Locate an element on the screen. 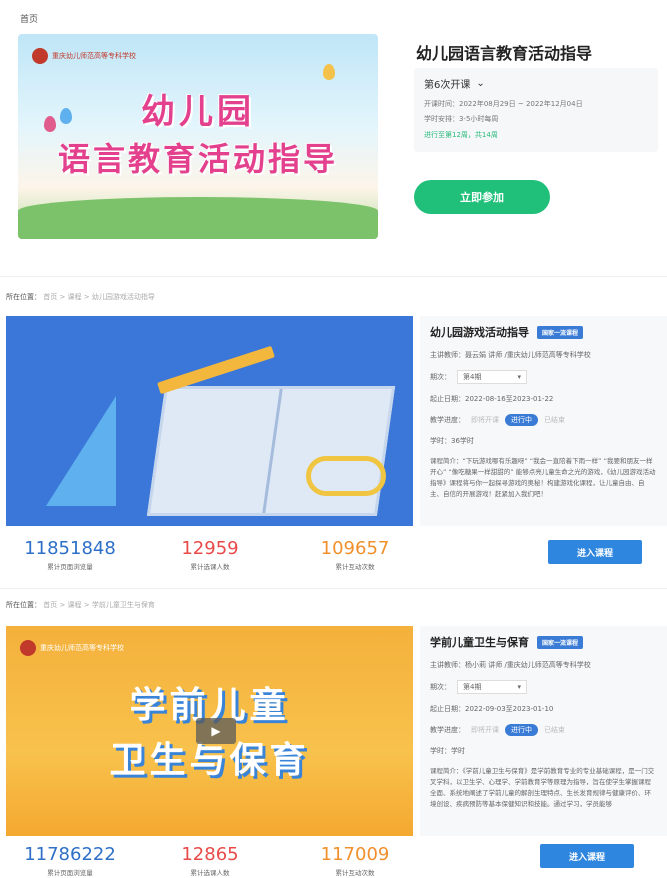  course-hours: 学时：学时 is located at coordinates (447, 751).